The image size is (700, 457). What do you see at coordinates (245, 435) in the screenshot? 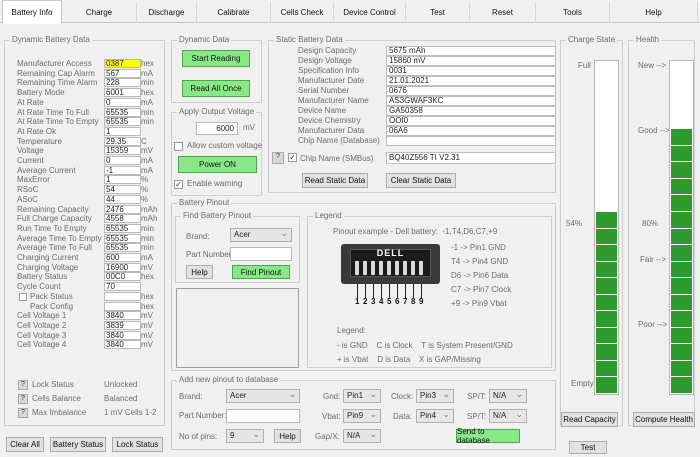
I see `no-of-pins-select: 9` at bounding box center [245, 435].